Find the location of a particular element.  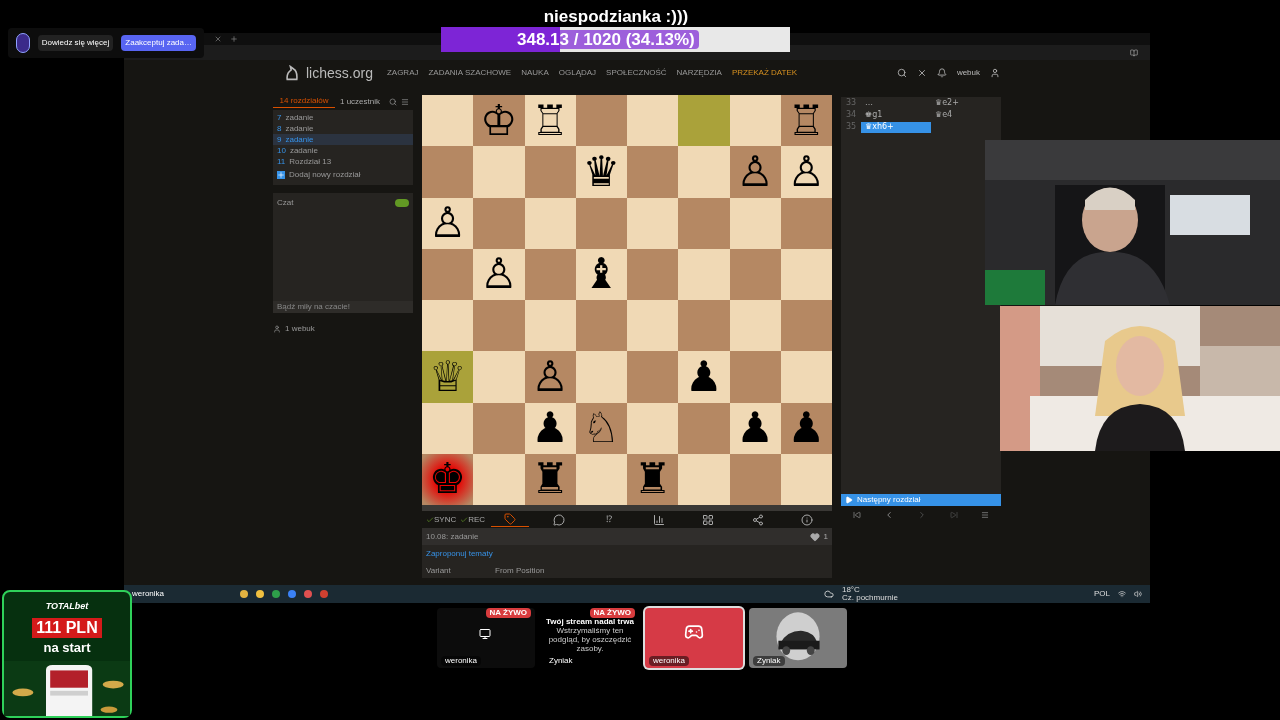

move: ♛e2+ is located at coordinates (966, 103).